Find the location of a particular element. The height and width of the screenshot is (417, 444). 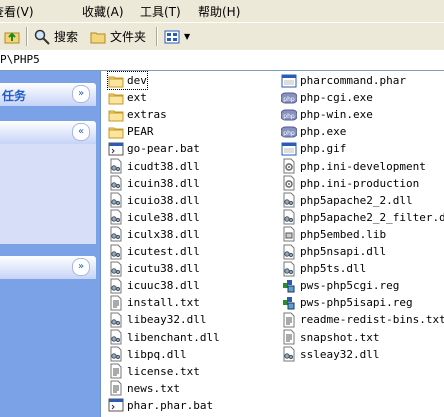

file-name: go-pear.bat is located at coordinates (163, 149).